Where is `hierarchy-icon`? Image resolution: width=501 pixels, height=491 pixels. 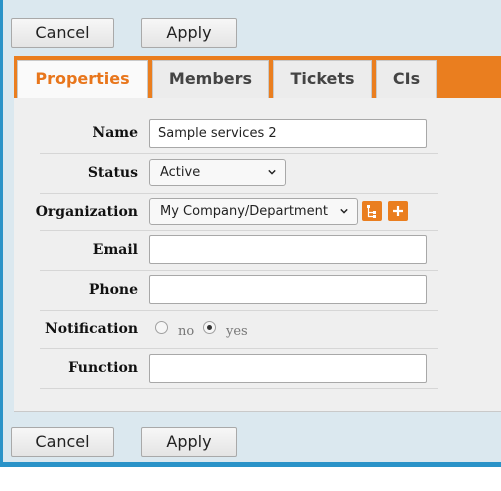 hierarchy-icon is located at coordinates (372, 211).